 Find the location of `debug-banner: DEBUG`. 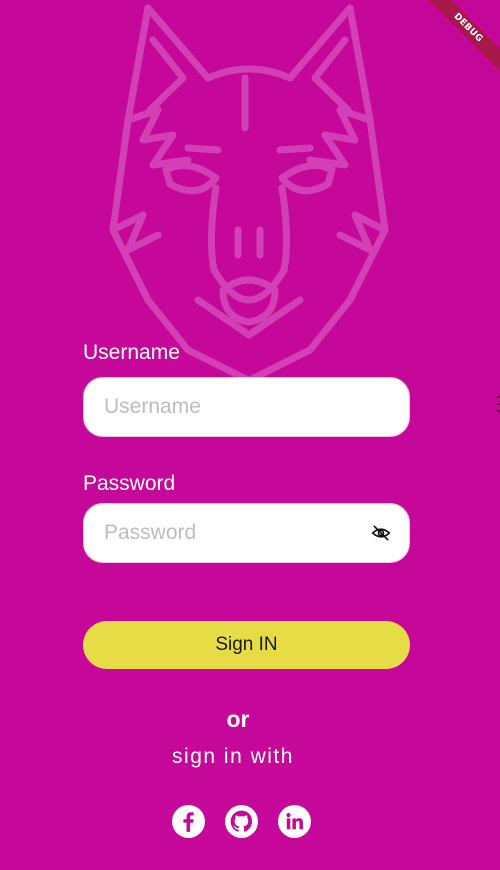

debug-banner: DEBUG is located at coordinates (460, 40).